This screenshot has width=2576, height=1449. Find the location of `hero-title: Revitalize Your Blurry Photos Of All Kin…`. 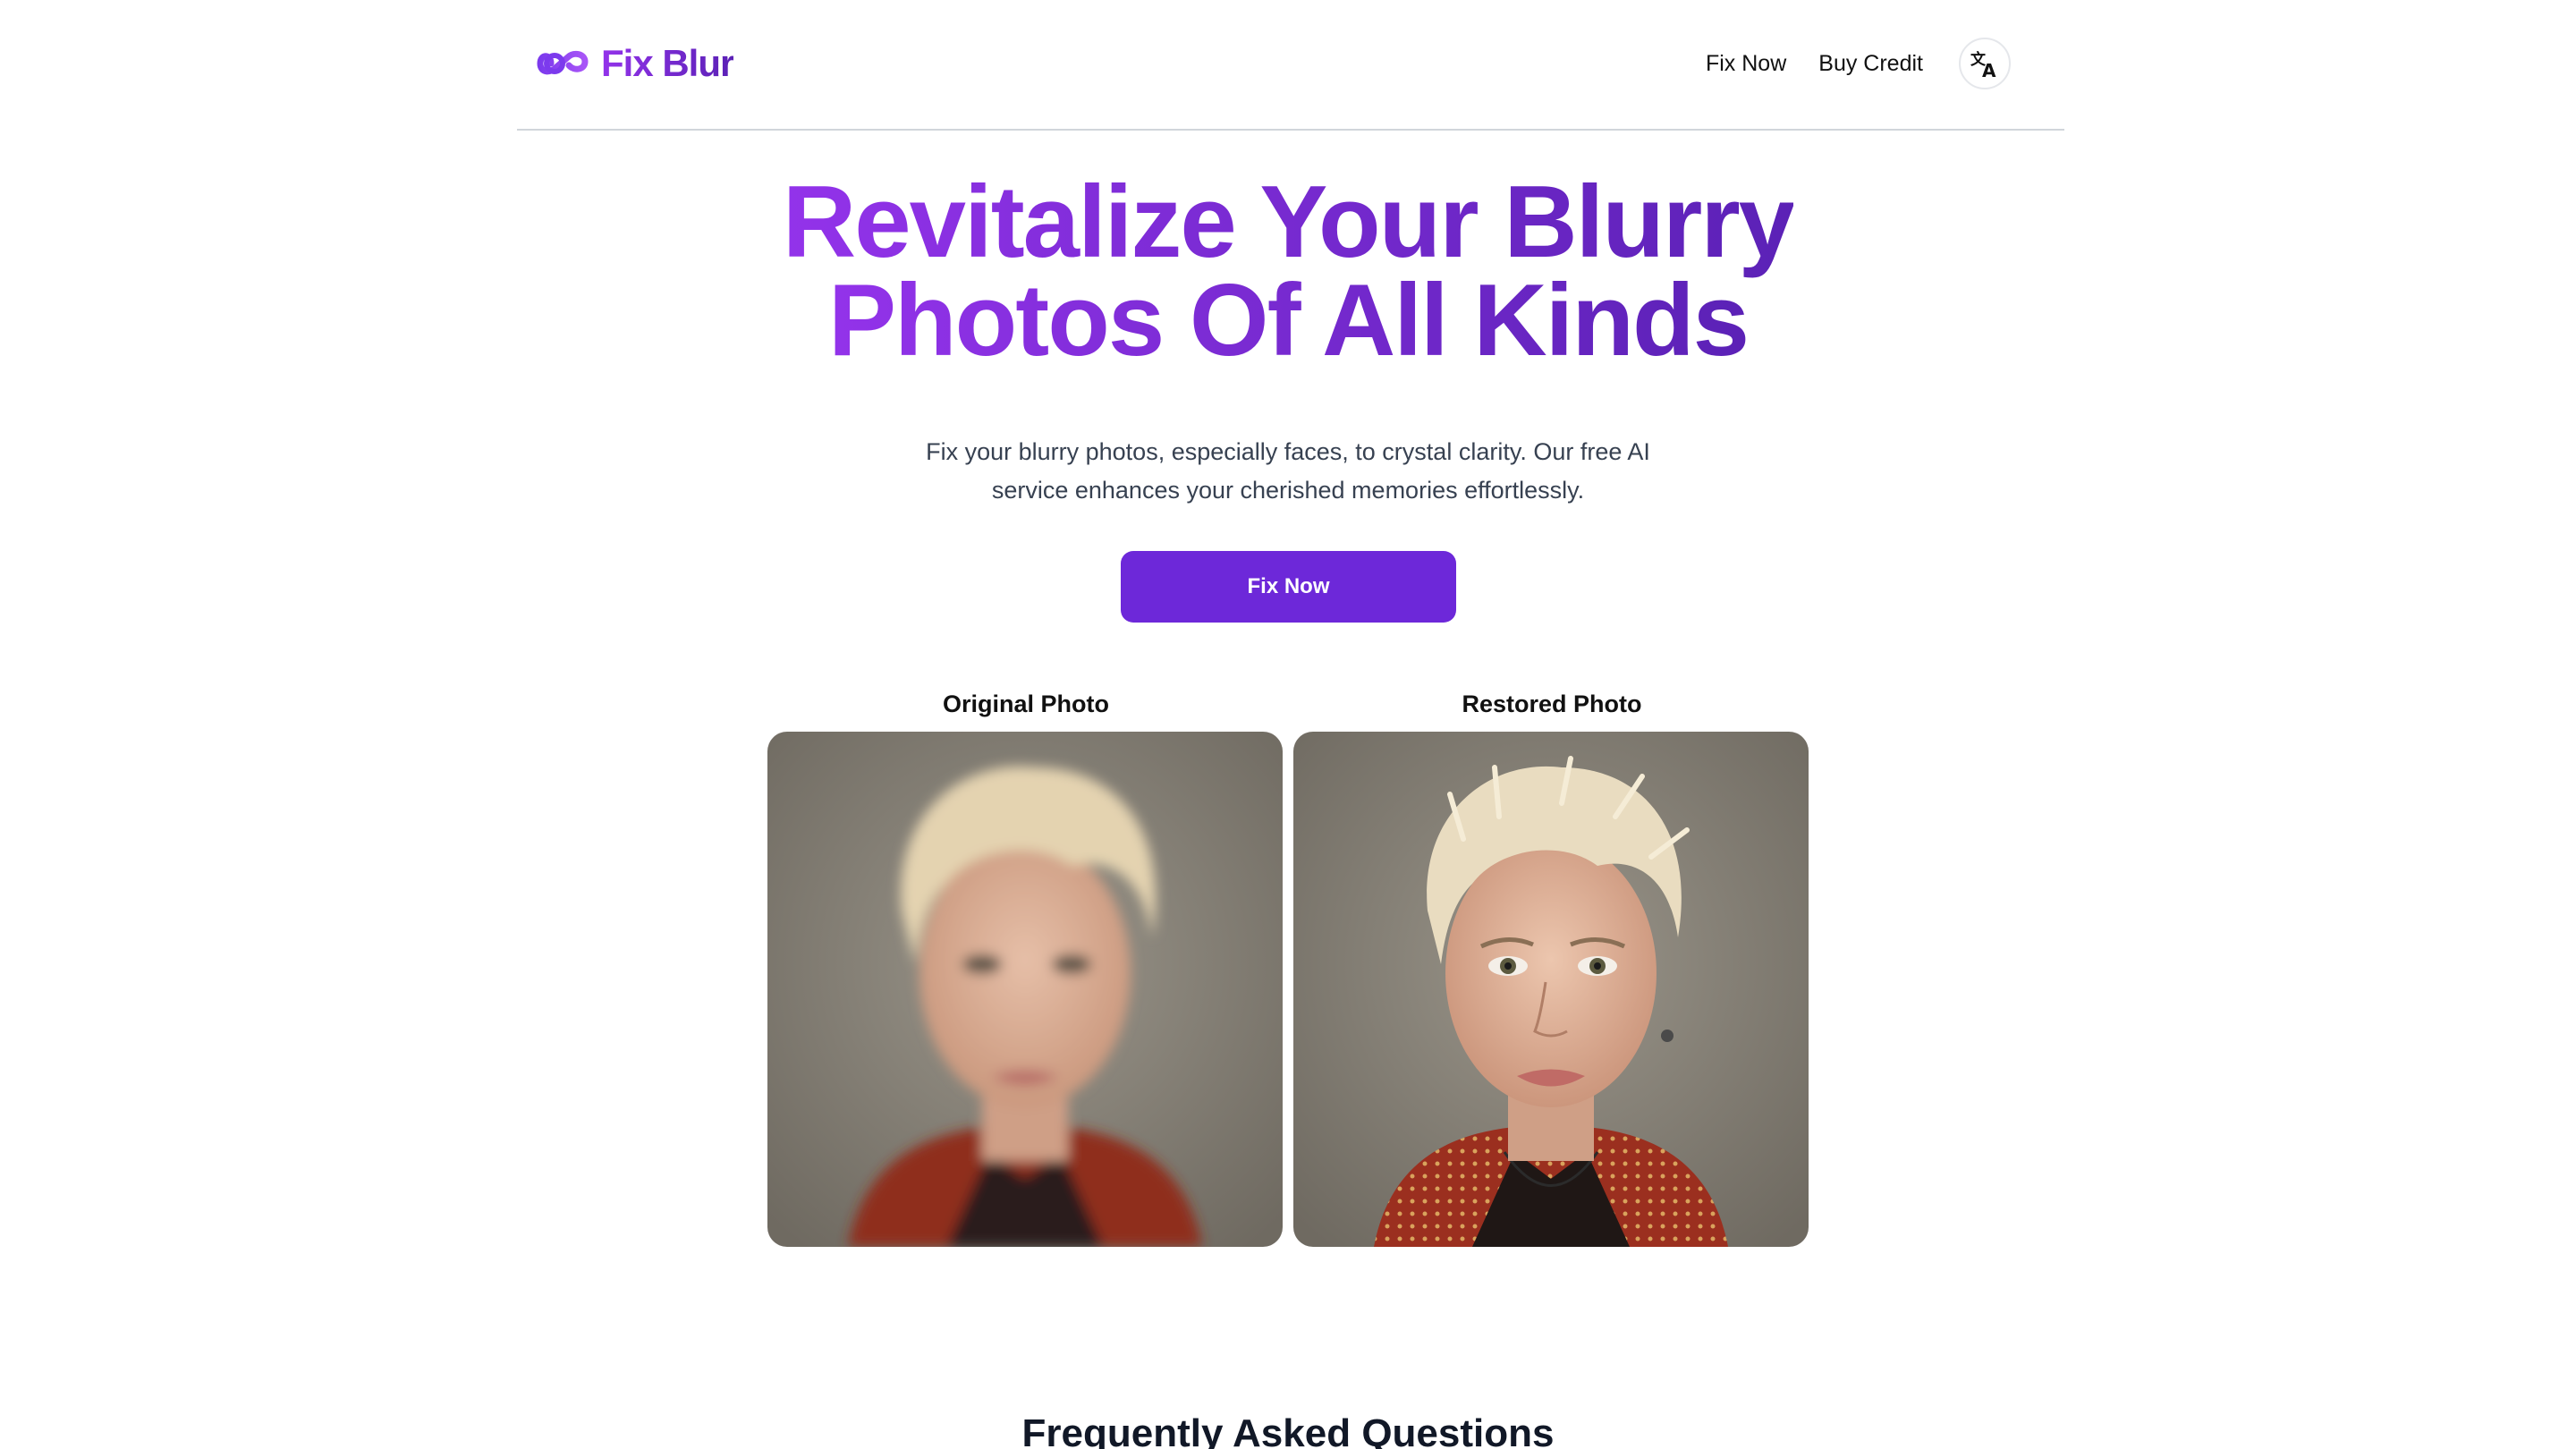

hero-title: Revitalize Your Blurry Photos Of All Kin… is located at coordinates (1288, 272).